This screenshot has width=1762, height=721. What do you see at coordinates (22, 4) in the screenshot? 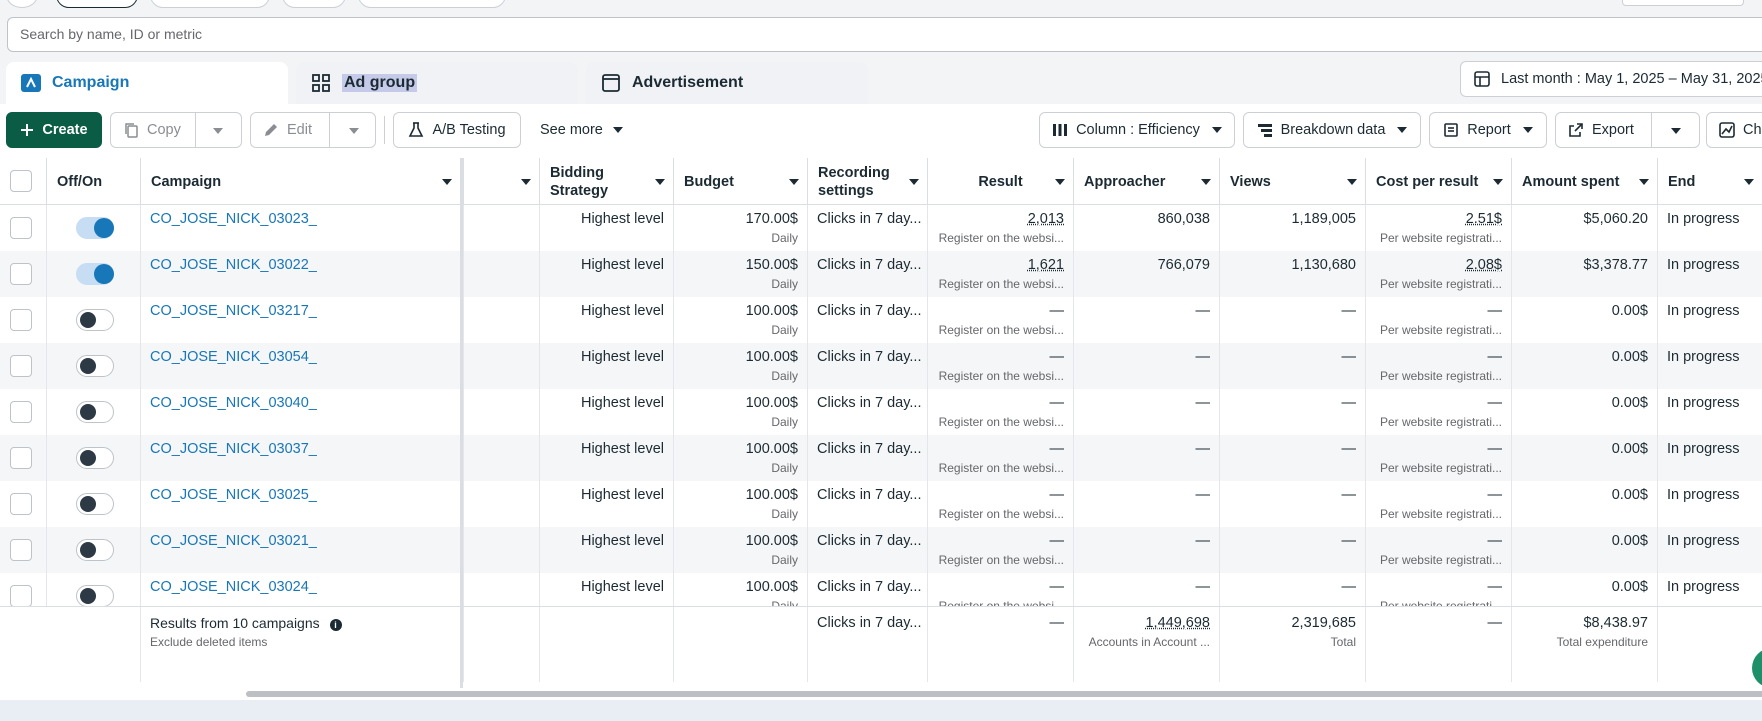
I see `back-button` at bounding box center [22, 4].